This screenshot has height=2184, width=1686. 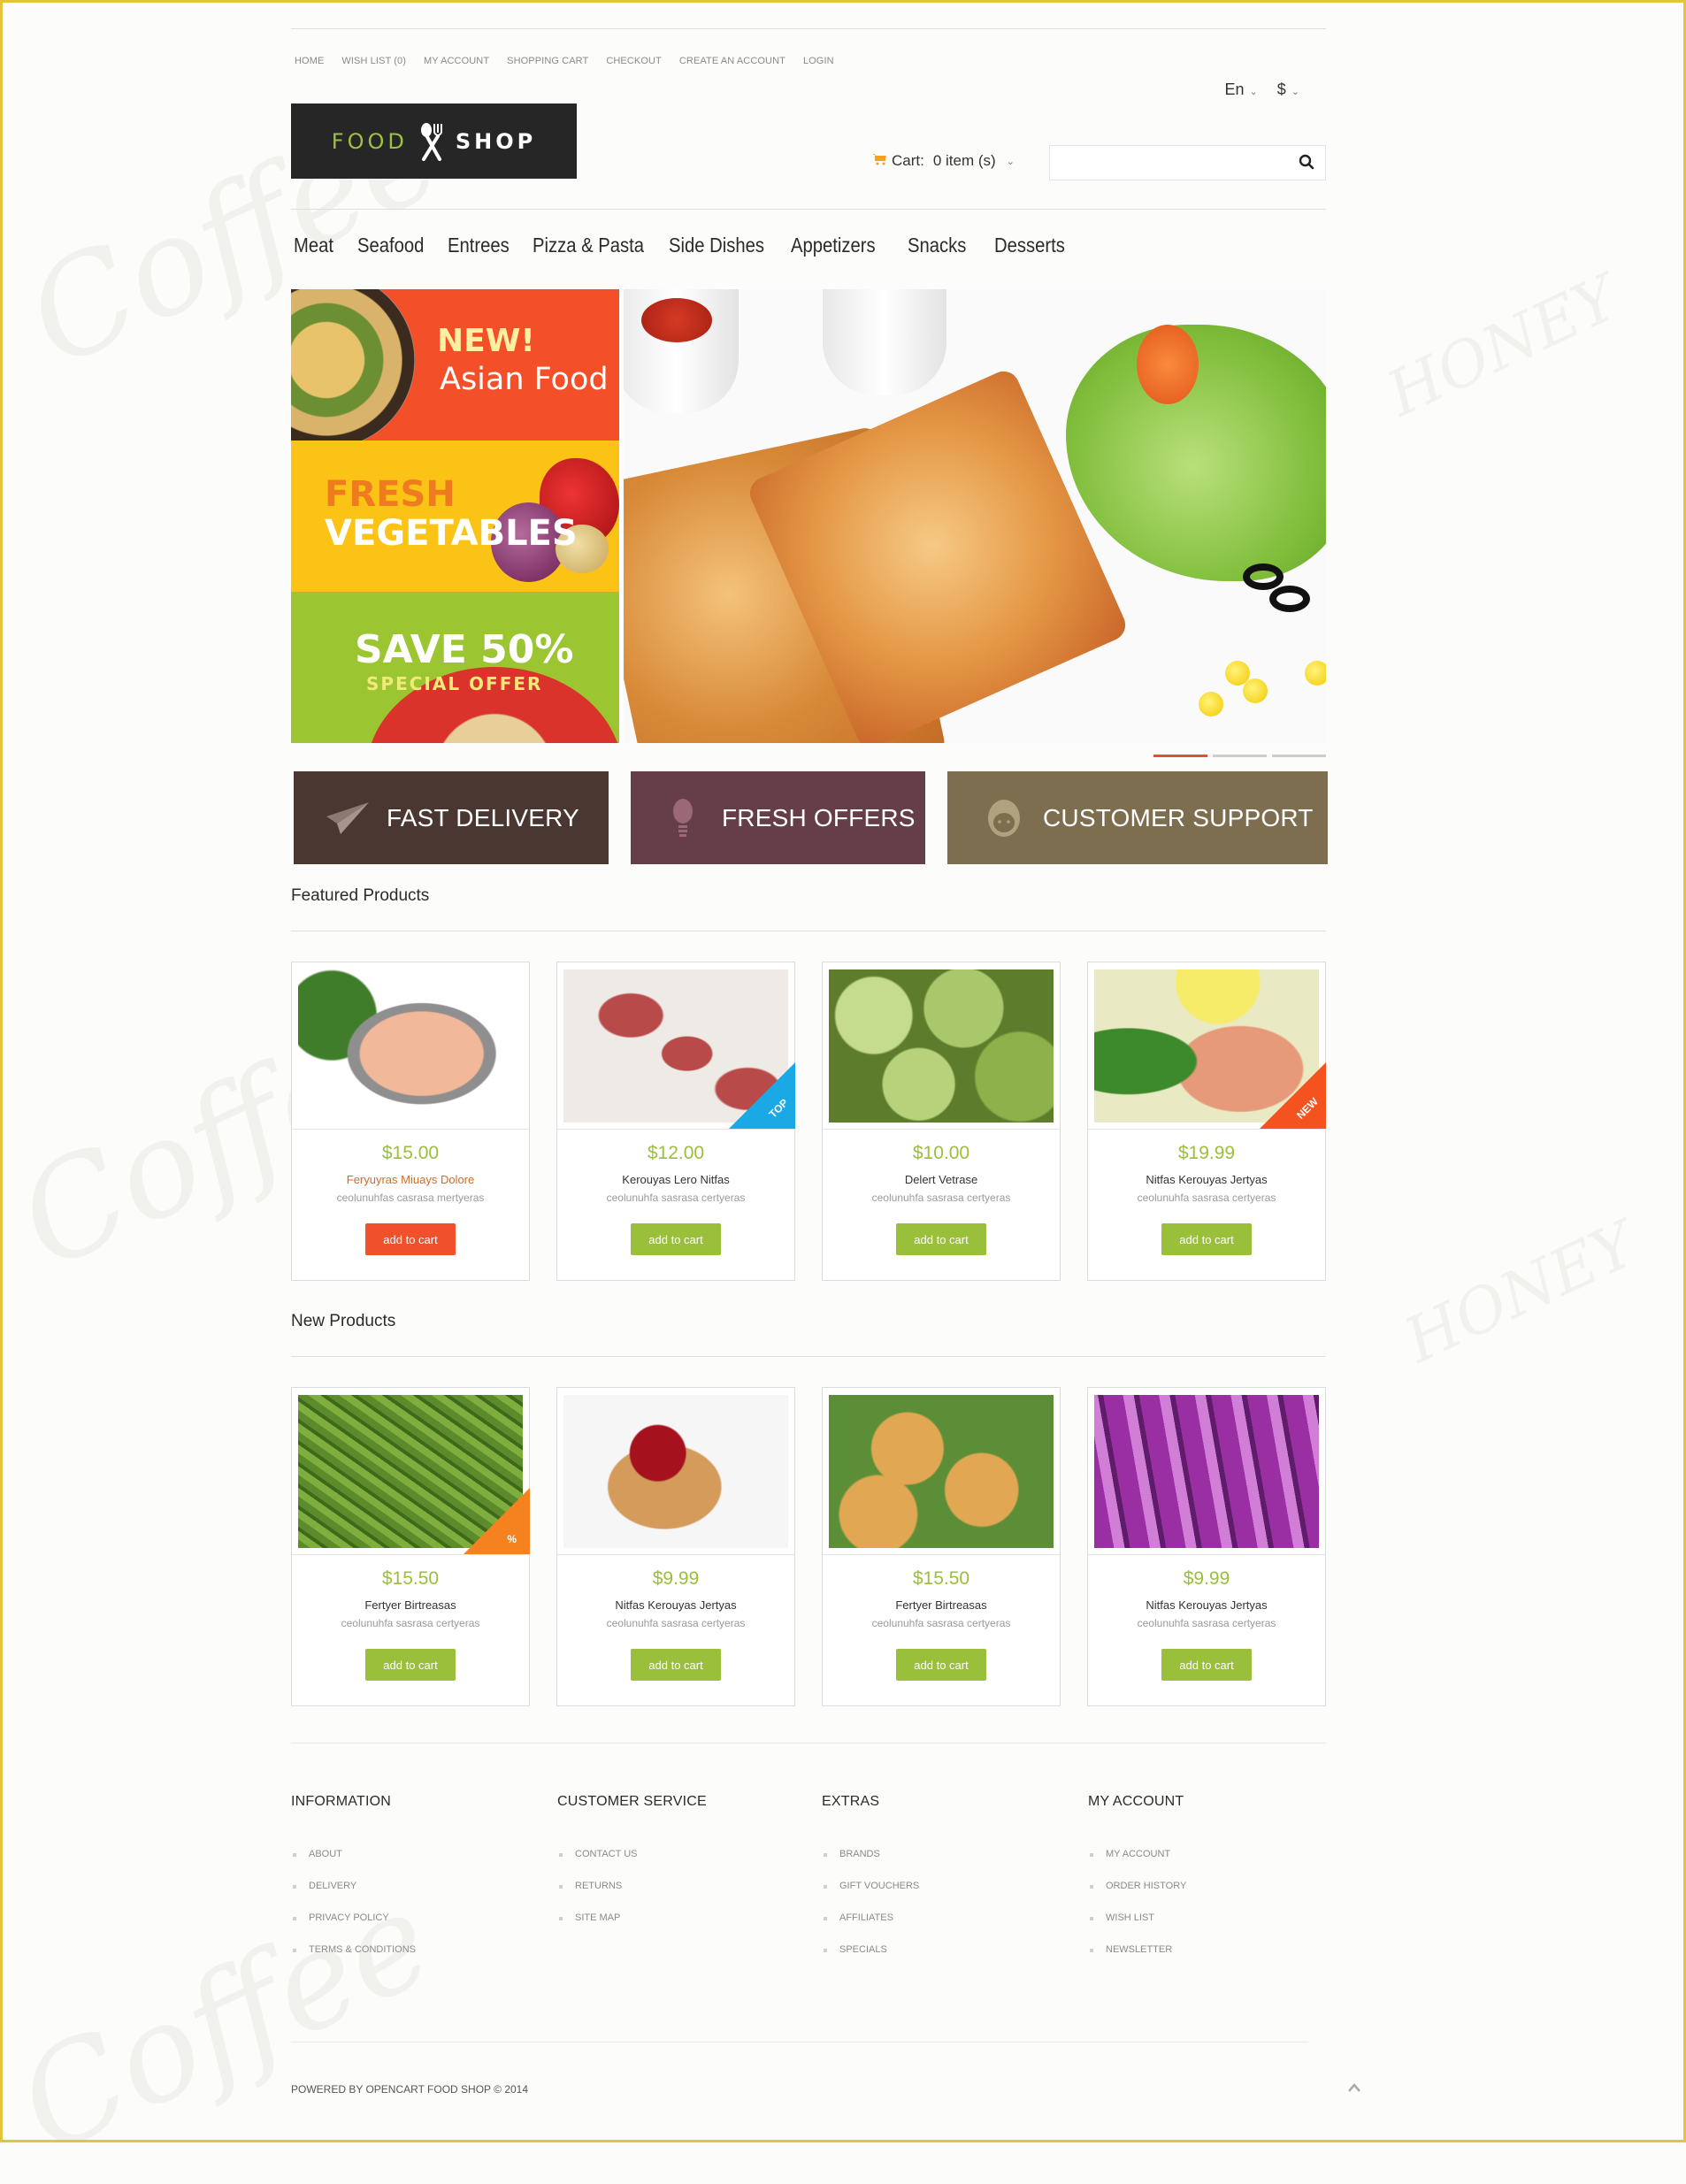 I want to click on top-link-login: LOGIN, so click(x=819, y=61).